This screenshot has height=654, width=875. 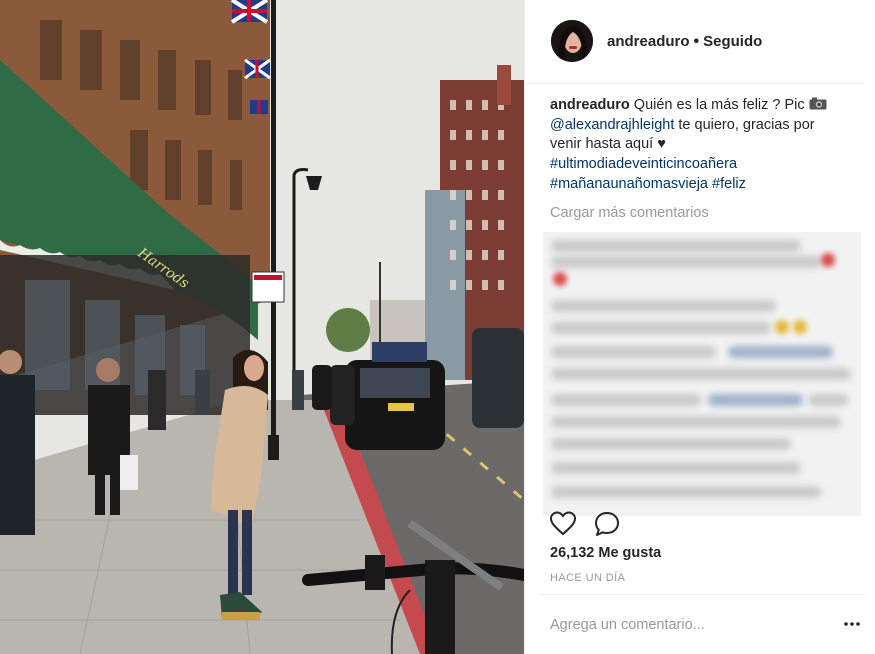 What do you see at coordinates (563, 524) in the screenshot?
I see `heart-icon` at bounding box center [563, 524].